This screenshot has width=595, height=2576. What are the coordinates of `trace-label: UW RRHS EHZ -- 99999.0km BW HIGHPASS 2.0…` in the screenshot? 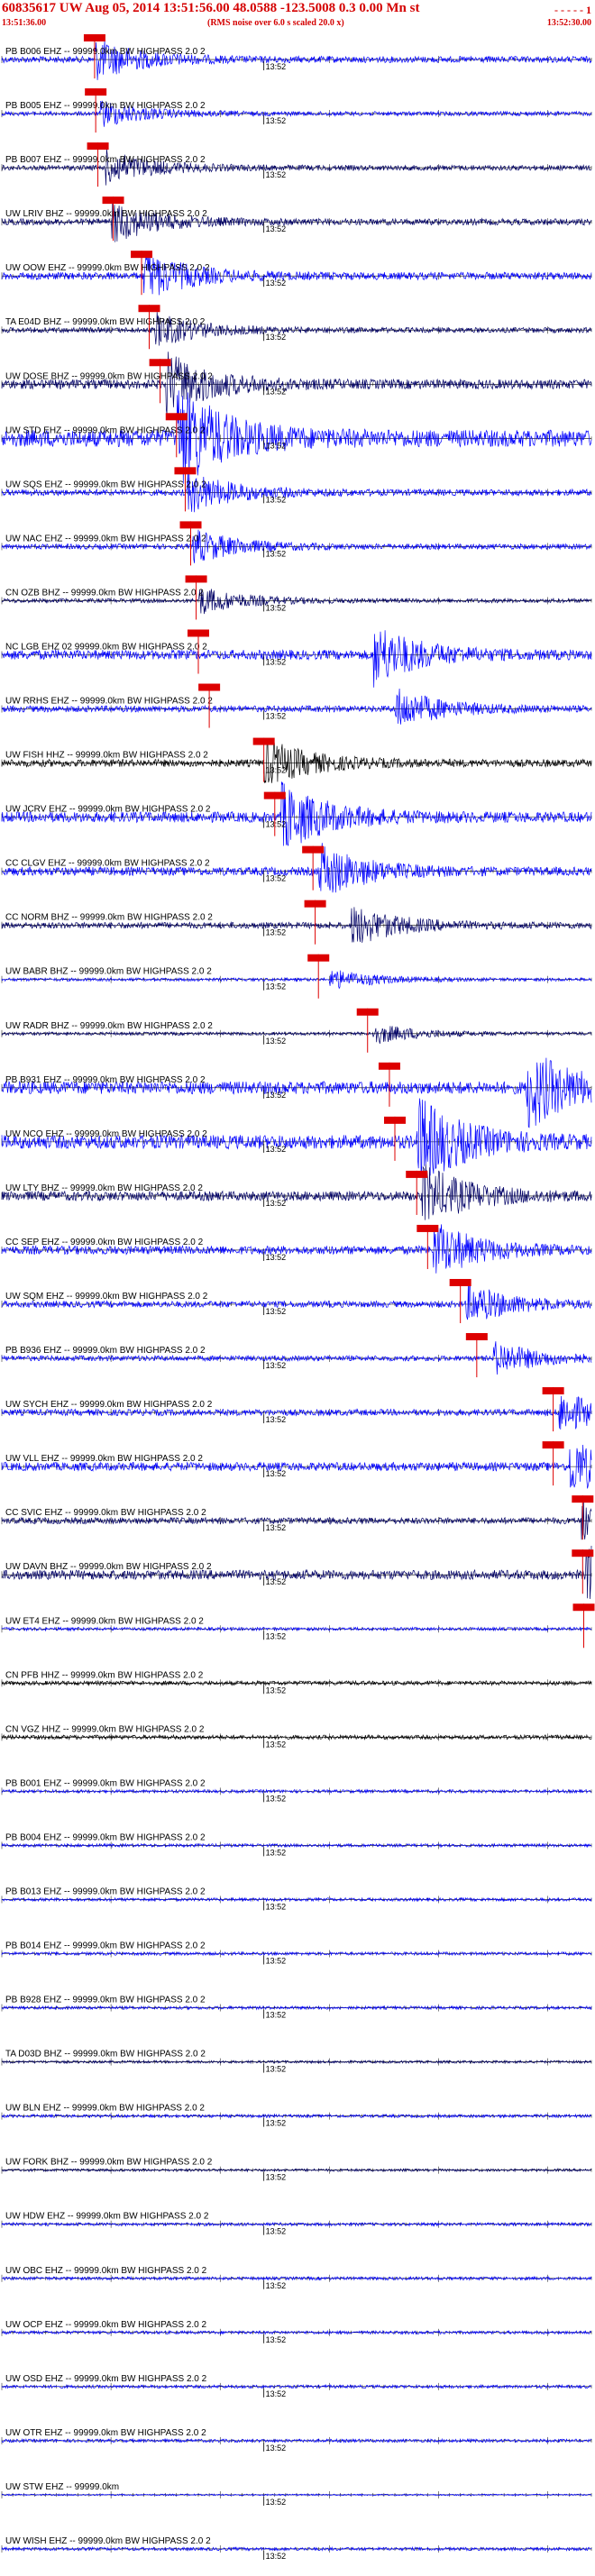 It's located at (109, 702).